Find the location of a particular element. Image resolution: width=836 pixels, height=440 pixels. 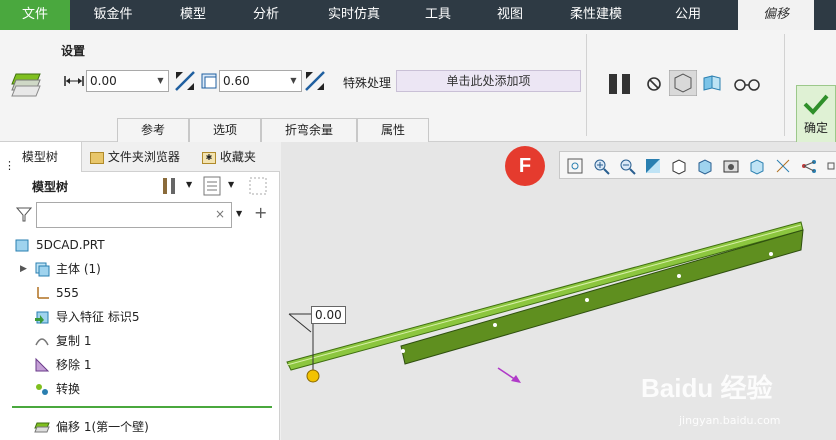

show-list-icon is located at coordinates (212, 186).